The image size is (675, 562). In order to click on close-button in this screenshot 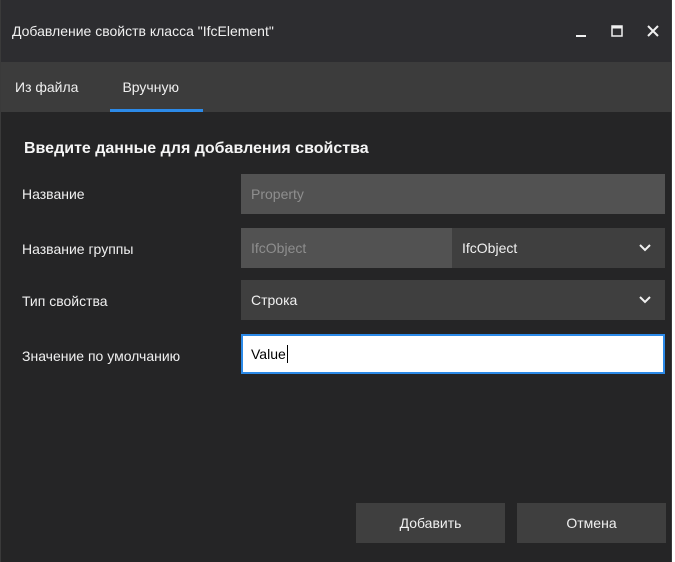, I will do `click(653, 31)`.